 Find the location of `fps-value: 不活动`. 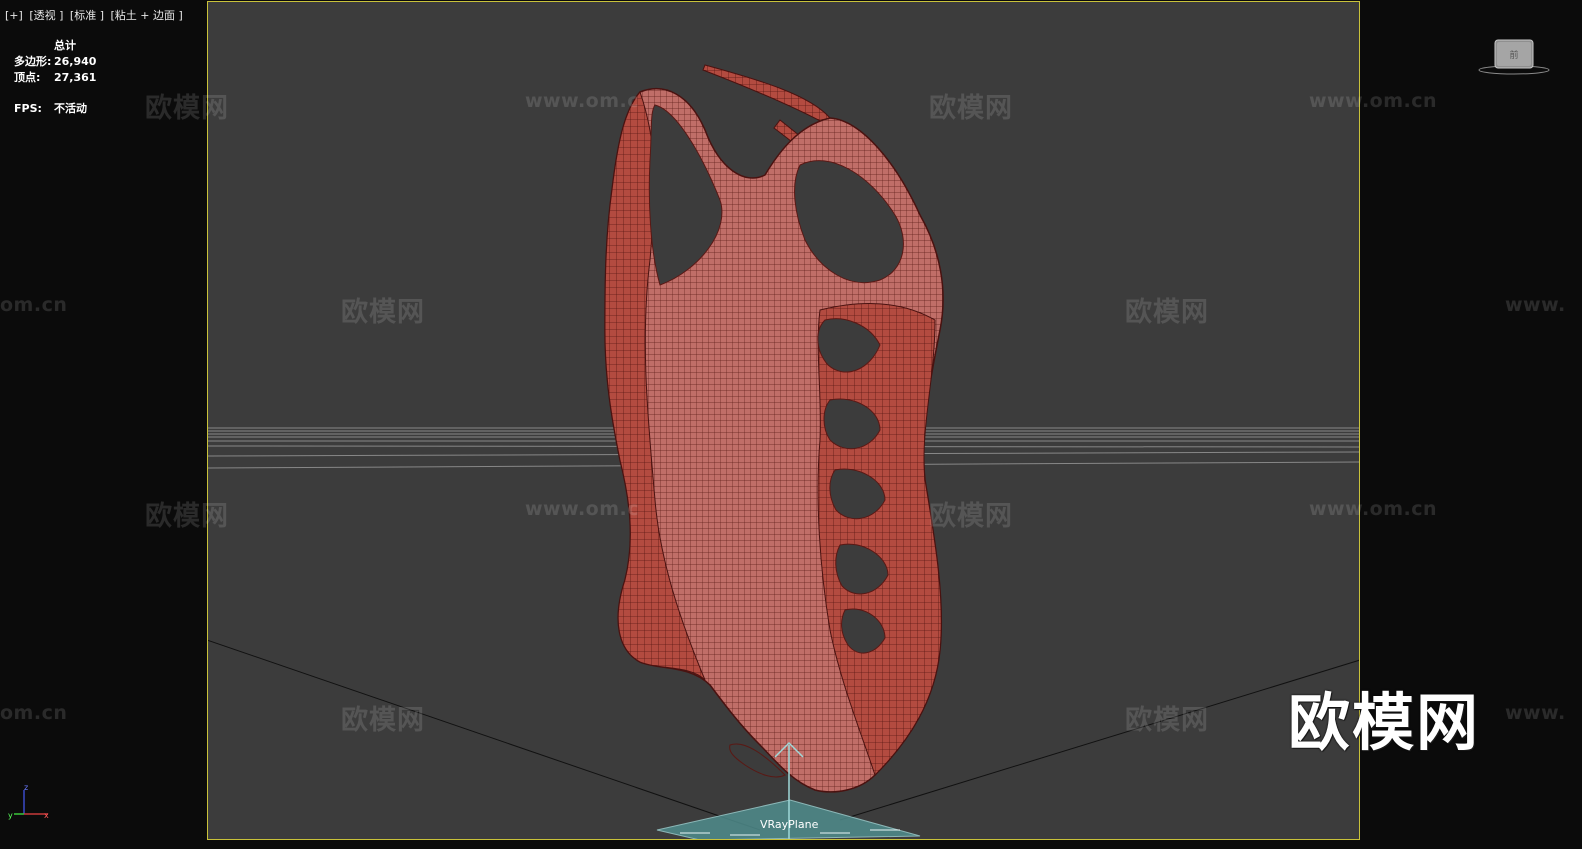

fps-value: 不活动 is located at coordinates (70, 108).